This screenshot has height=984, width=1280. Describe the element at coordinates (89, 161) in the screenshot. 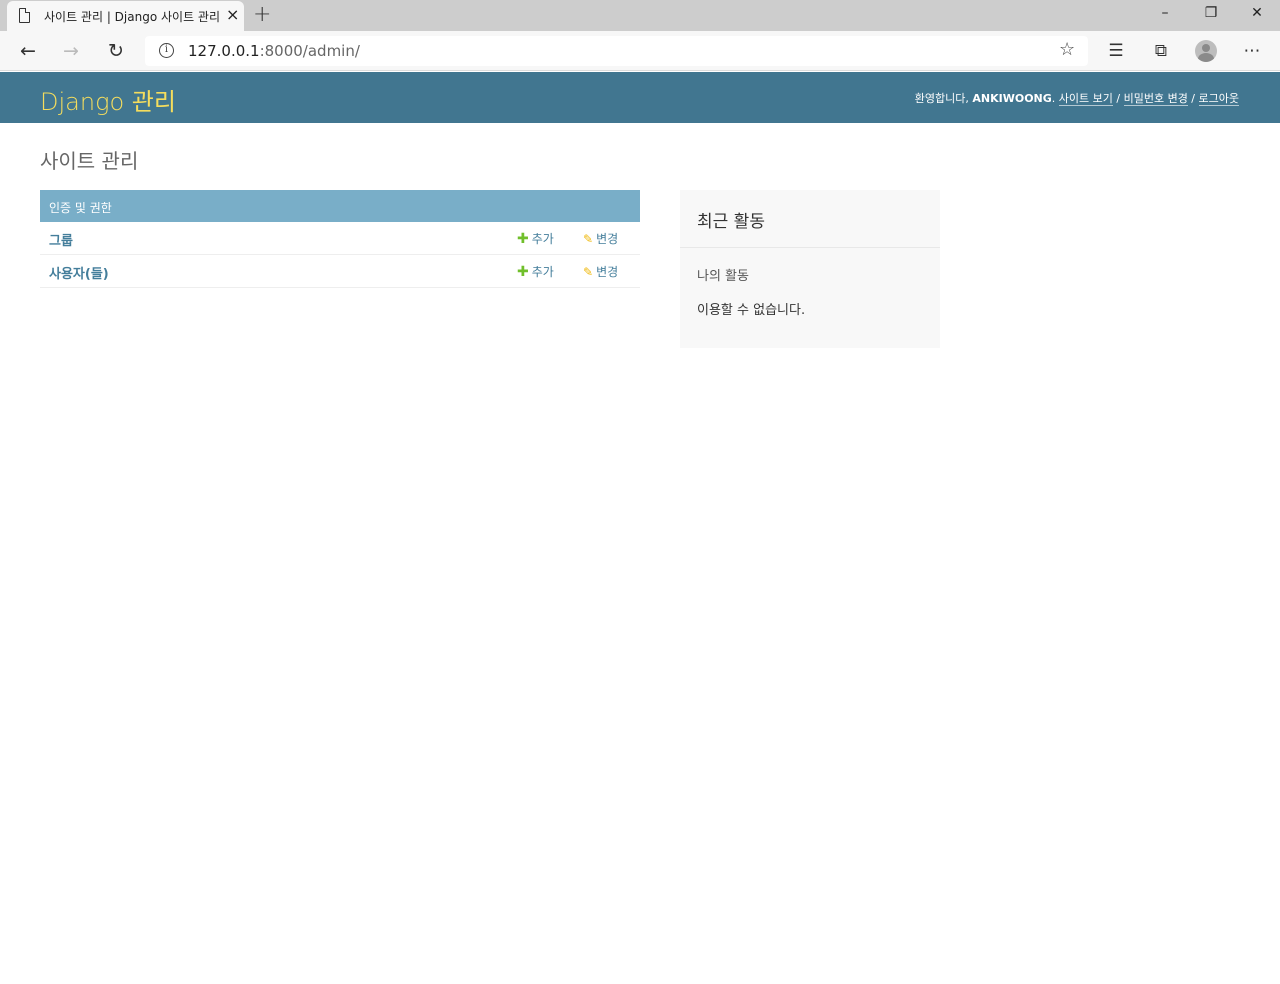

I see `page-title: 사이트 관리` at that location.